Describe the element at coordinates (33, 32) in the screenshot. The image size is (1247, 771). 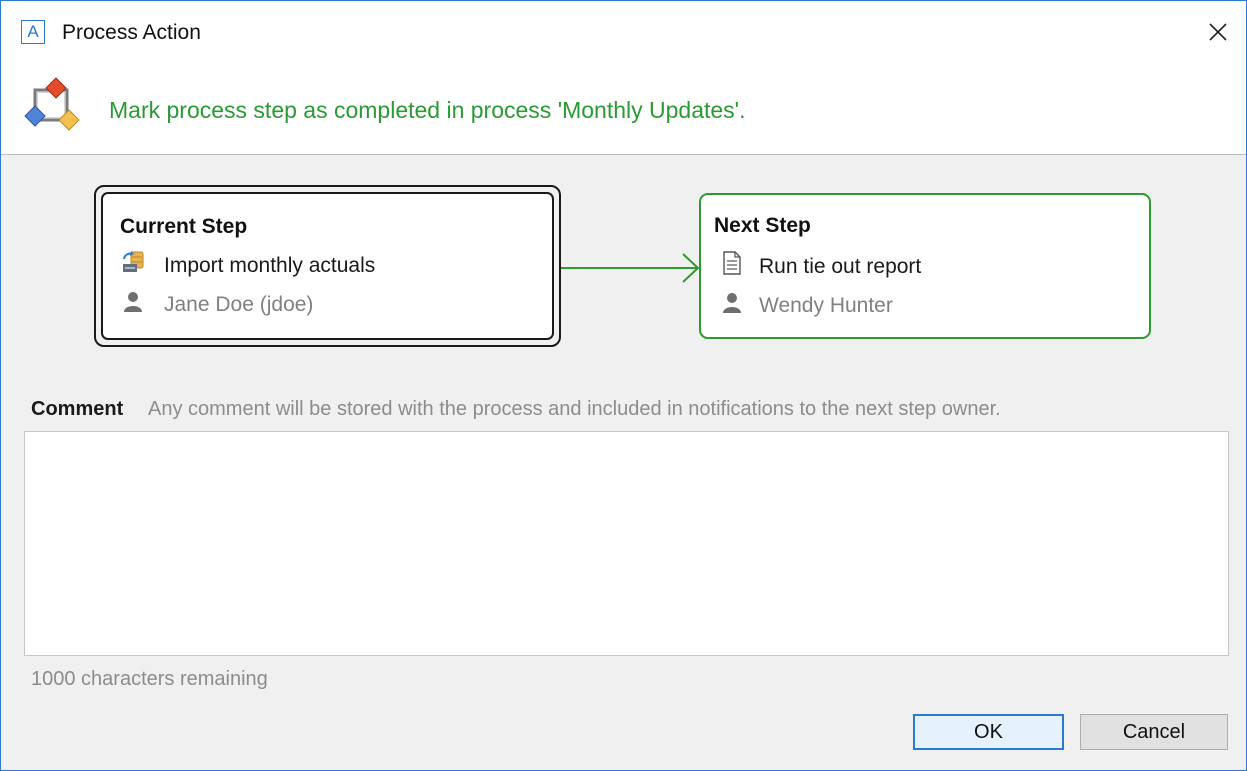
I see `app-logo-icon: A` at that location.